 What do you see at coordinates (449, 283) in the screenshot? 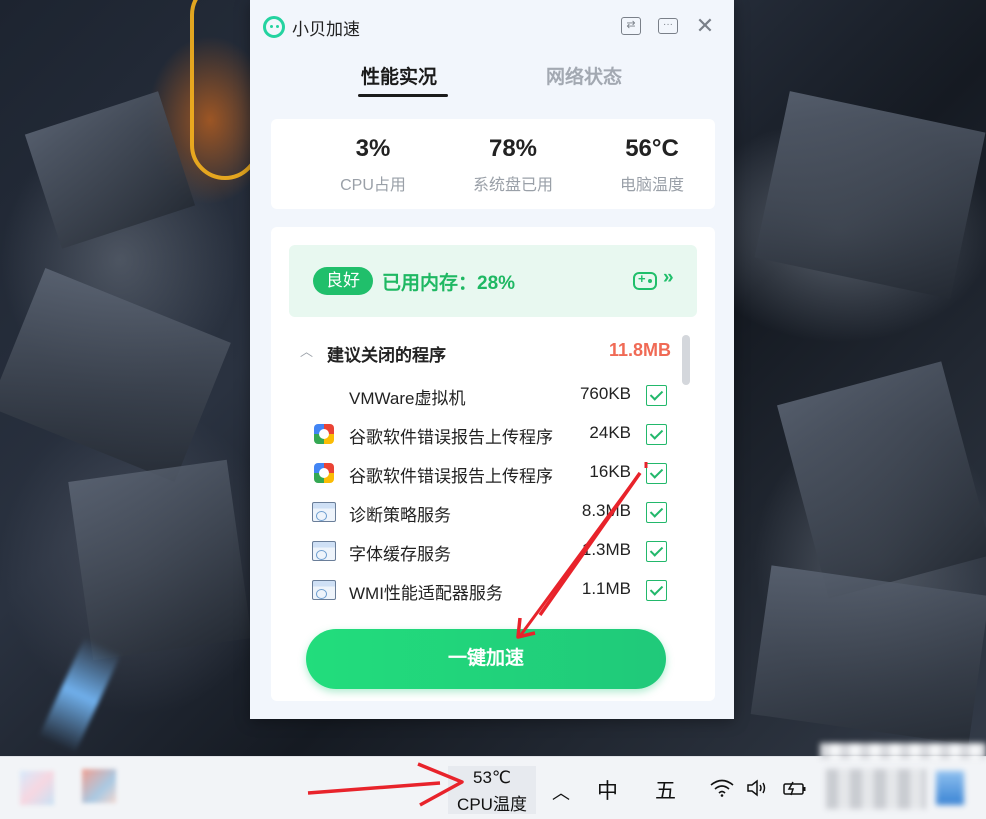
I see `memory-usage-text: 已用内存：28%` at bounding box center [449, 283].